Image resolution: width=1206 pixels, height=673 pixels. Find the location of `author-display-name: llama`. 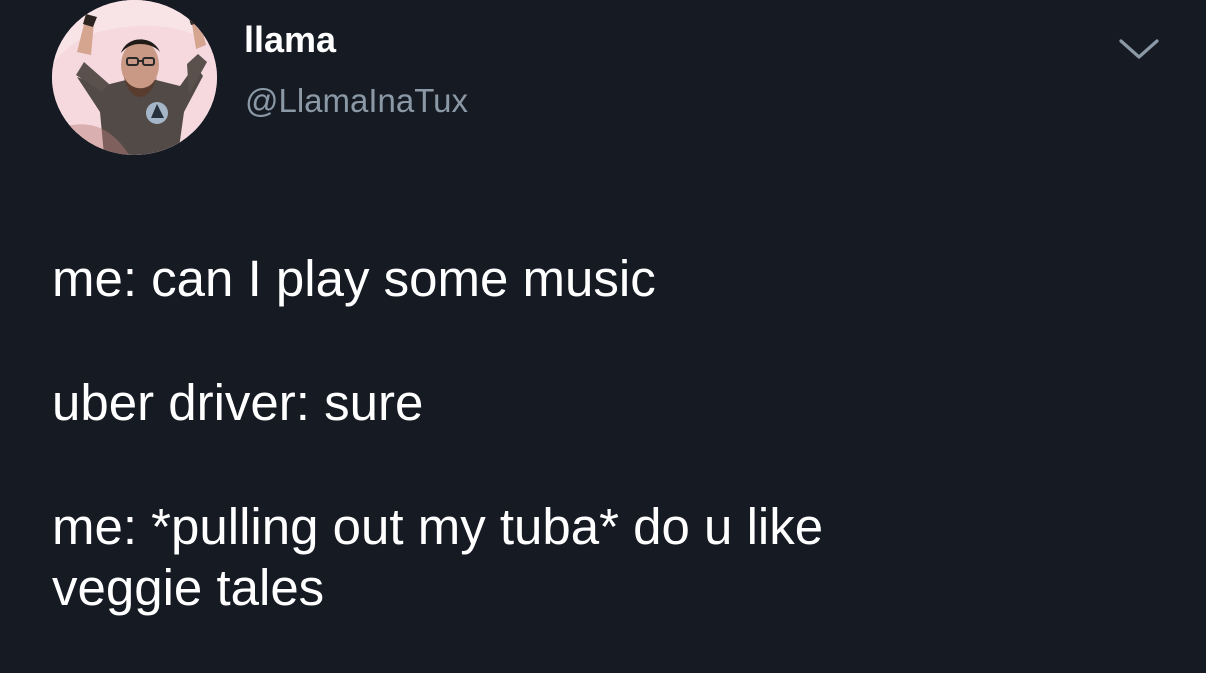

author-display-name: llama is located at coordinates (290, 40).